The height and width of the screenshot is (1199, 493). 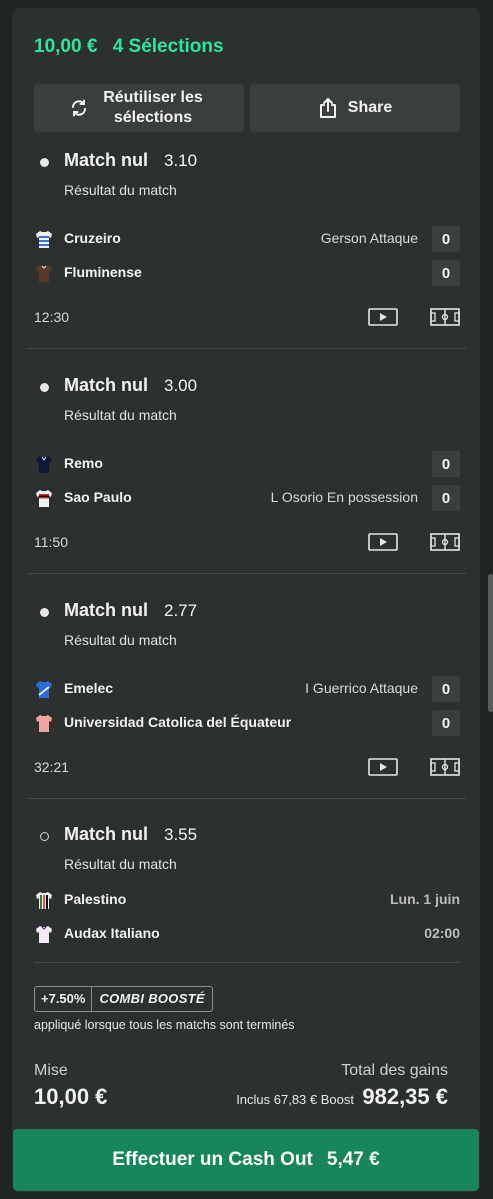 I want to click on share-button: Share, so click(x=355, y=108).